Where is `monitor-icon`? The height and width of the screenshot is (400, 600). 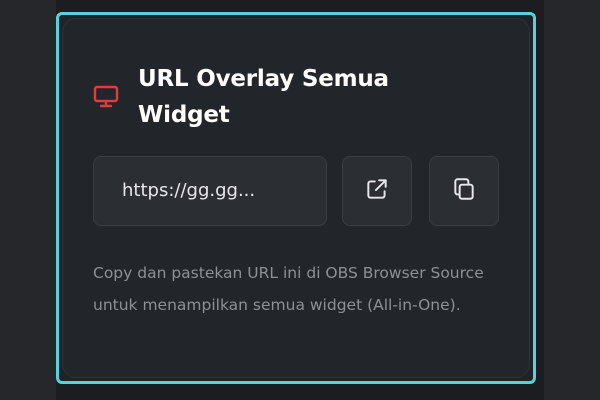
monitor-icon is located at coordinates (106, 97).